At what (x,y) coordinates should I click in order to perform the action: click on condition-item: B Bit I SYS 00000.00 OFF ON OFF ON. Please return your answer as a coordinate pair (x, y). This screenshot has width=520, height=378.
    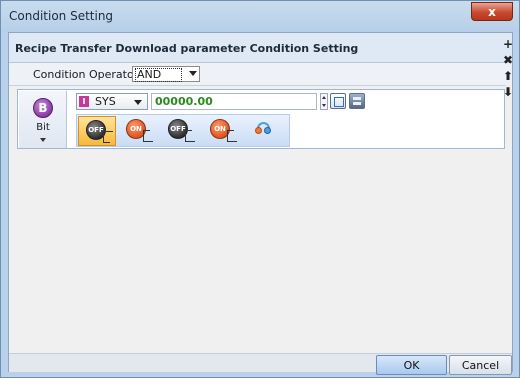
    Looking at the image, I should click on (261, 119).